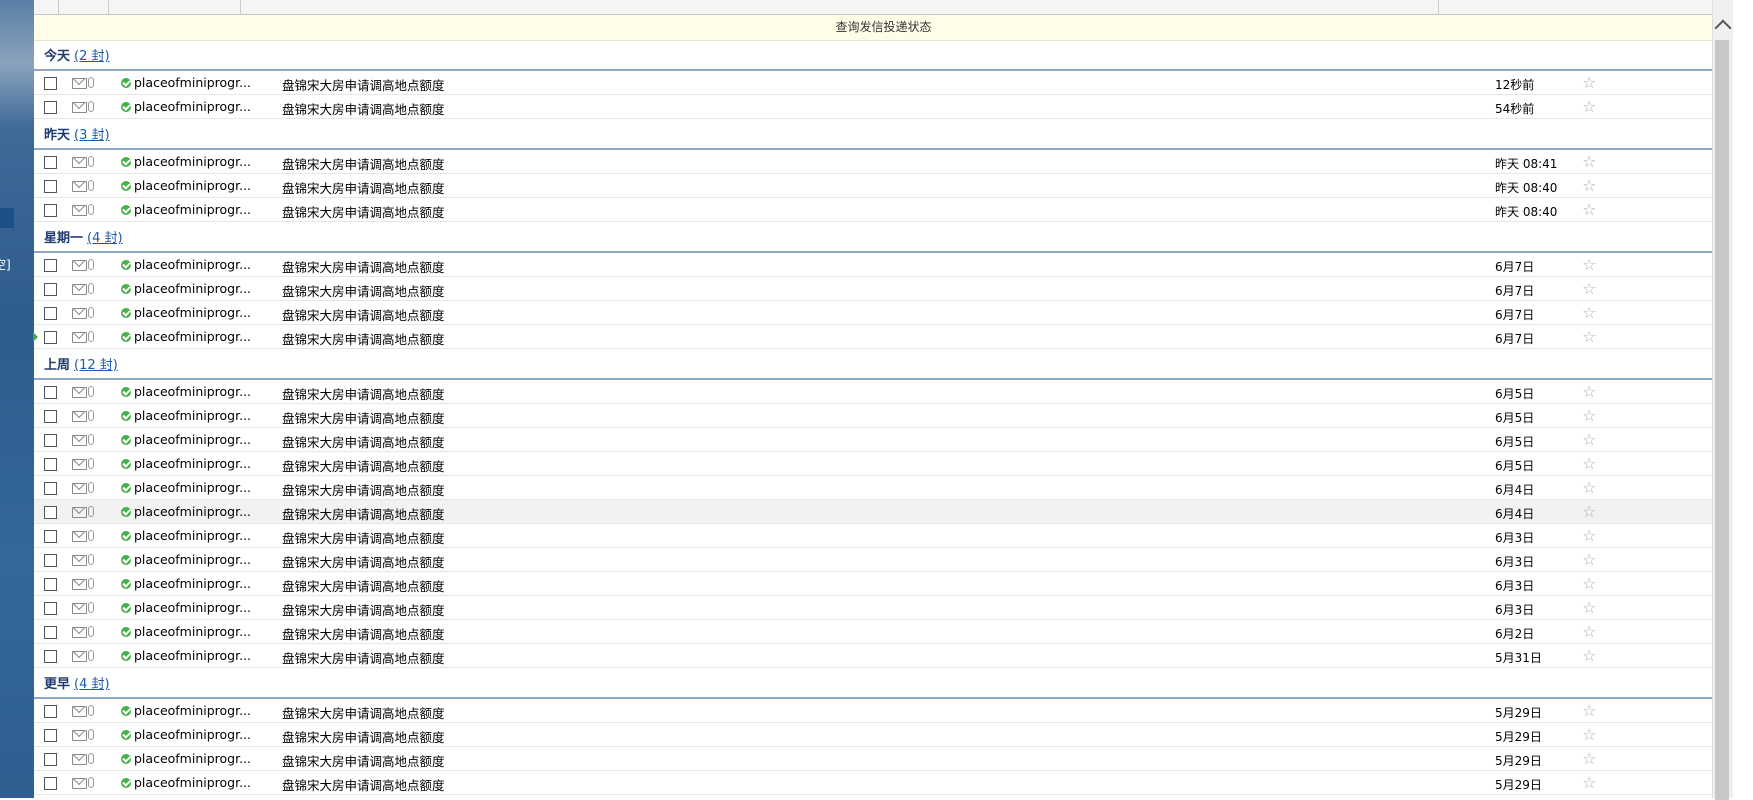 This screenshot has height=800, width=1753. Describe the element at coordinates (883, 83) in the screenshot. I see `mail-row: placeofminiprogr... 盘锦宋大房申请调高地点额度 12秒前 ☆` at that location.